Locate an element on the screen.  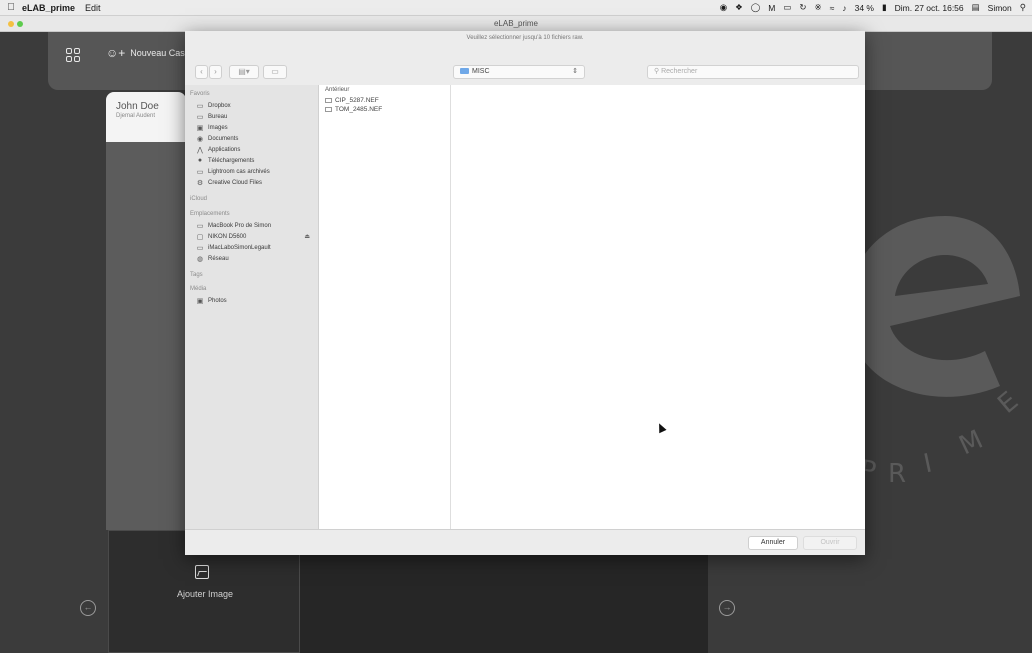
dialog-footer: Annuler Ouvrir is located at coordinates (525, 542).